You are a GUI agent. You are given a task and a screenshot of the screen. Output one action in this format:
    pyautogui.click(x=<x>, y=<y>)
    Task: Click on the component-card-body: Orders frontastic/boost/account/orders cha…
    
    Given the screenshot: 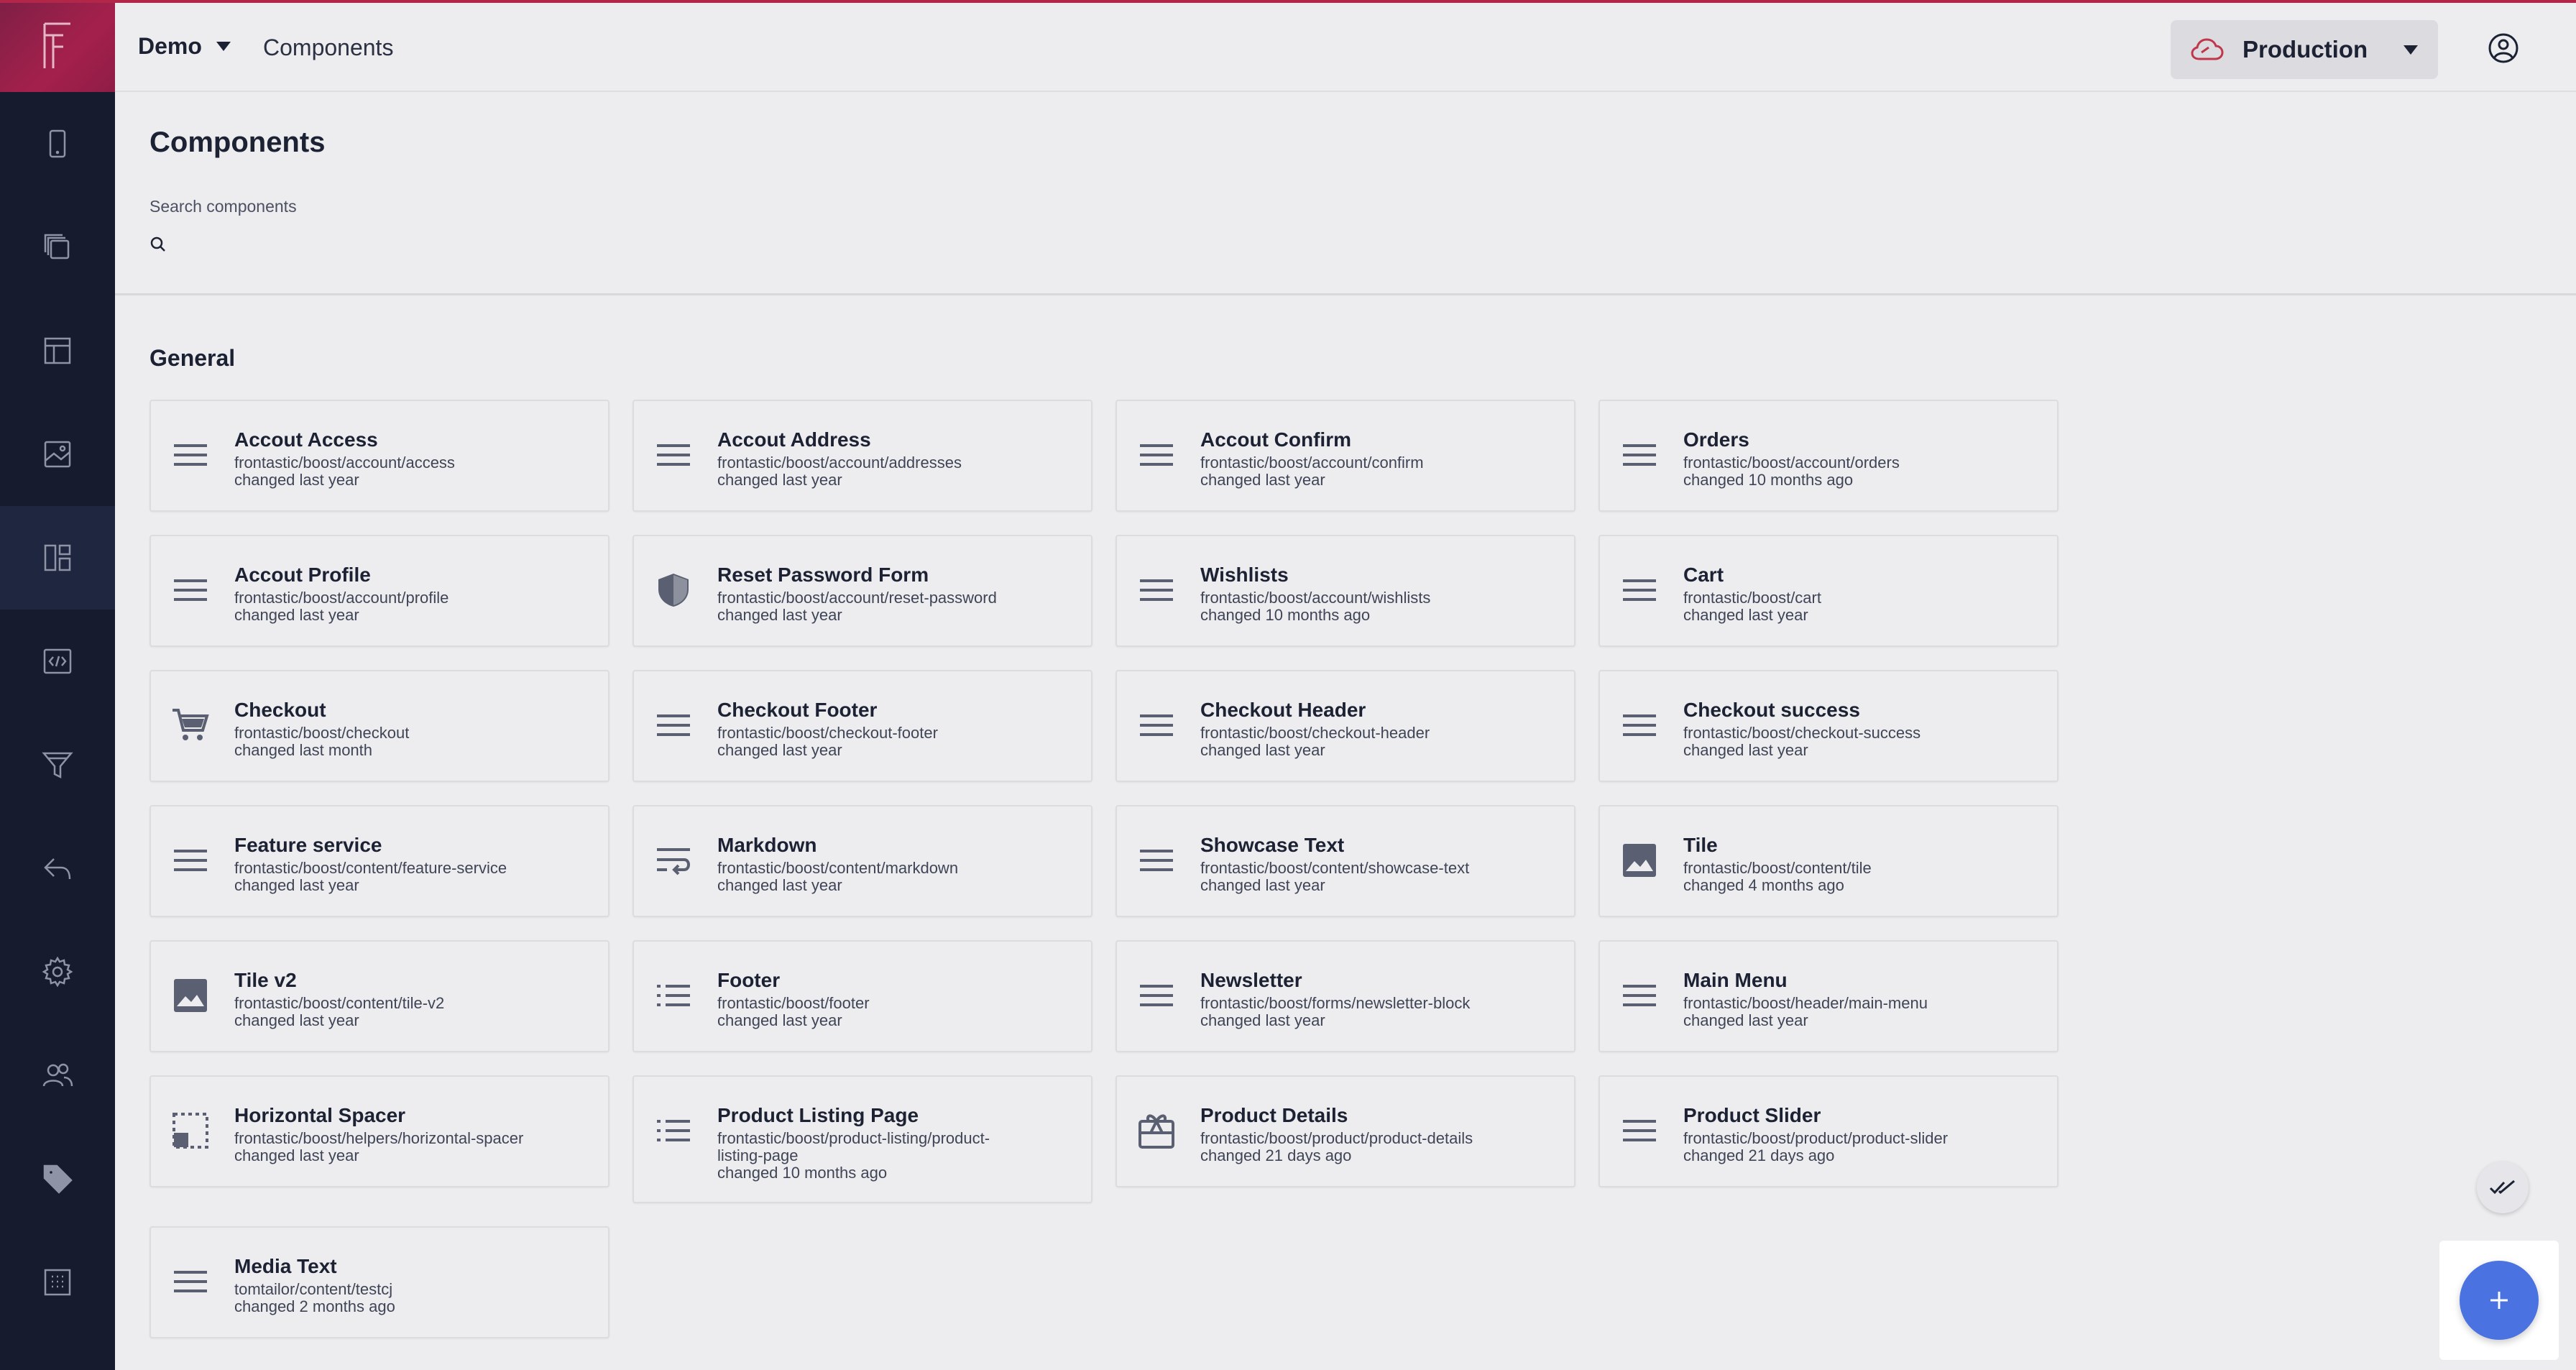 What is the action you would take?
    pyautogui.click(x=1791, y=459)
    